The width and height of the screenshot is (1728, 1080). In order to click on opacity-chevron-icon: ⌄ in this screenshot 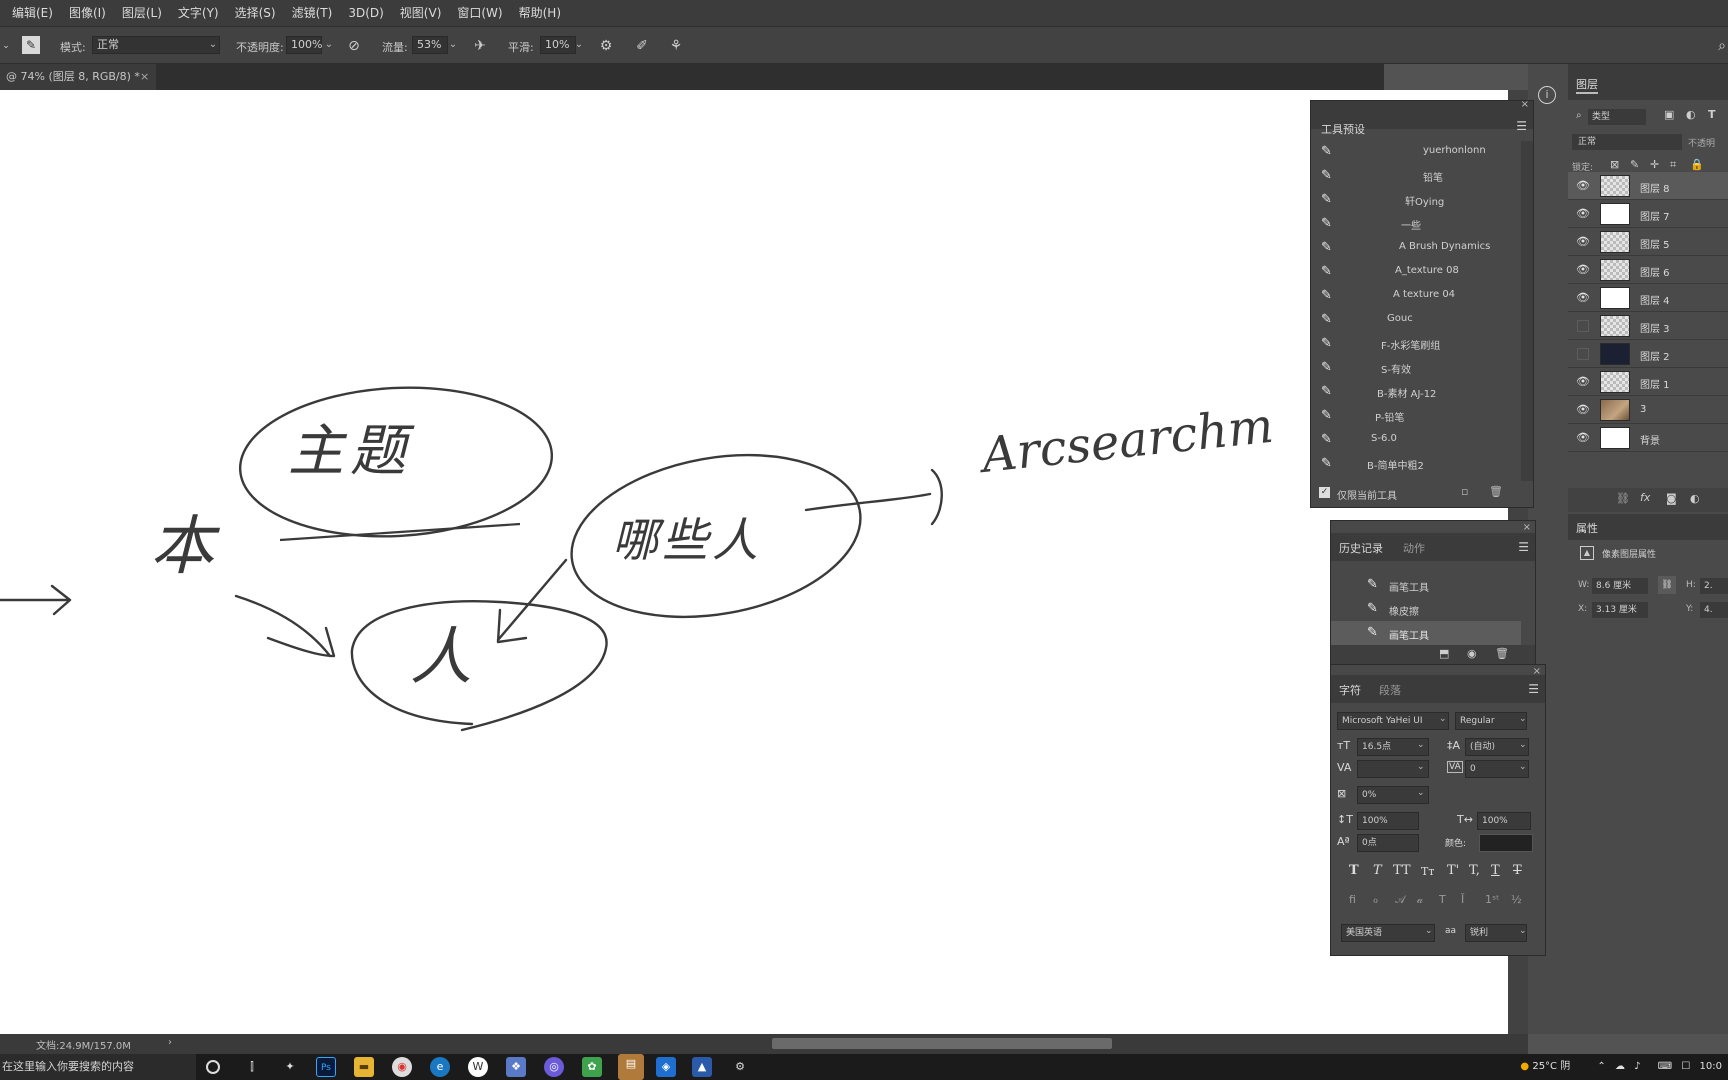, I will do `click(329, 45)`.